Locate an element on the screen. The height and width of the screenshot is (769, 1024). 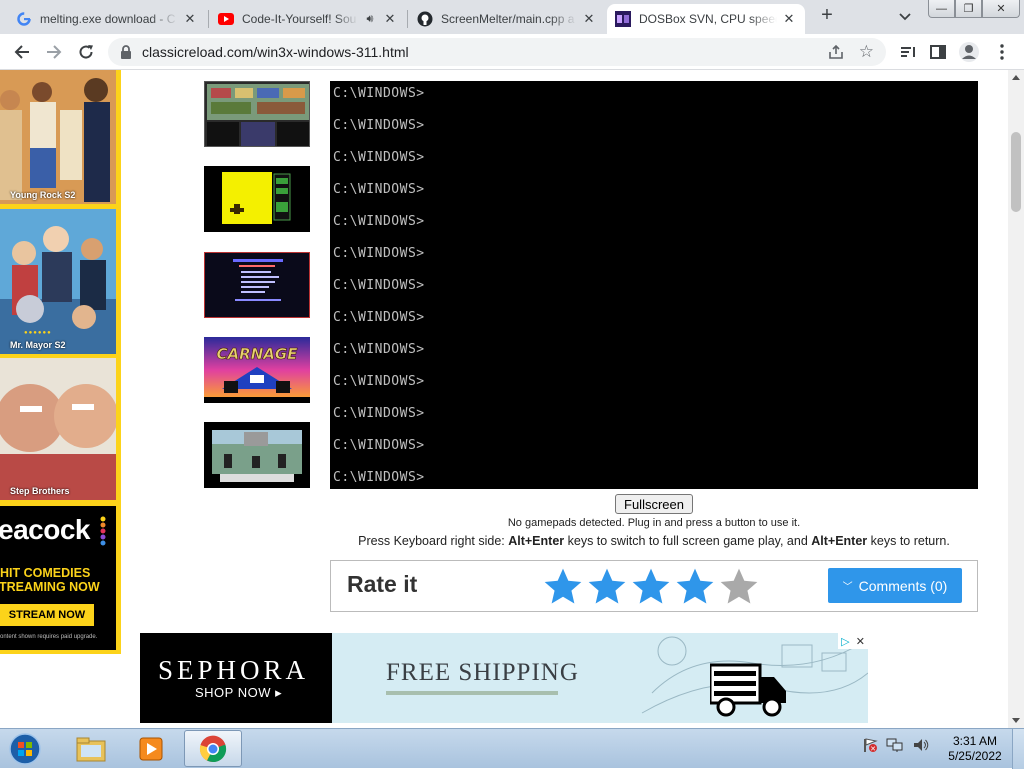
url-text: classicreload.com/win3x-windows-311.html is located at coordinates (275, 52).